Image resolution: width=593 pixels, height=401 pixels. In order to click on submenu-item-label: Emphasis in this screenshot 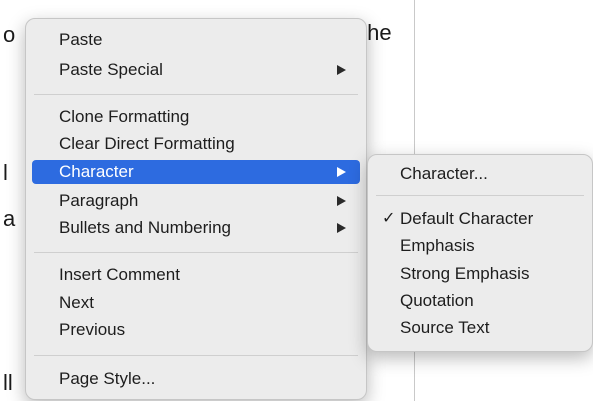, I will do `click(437, 245)`.